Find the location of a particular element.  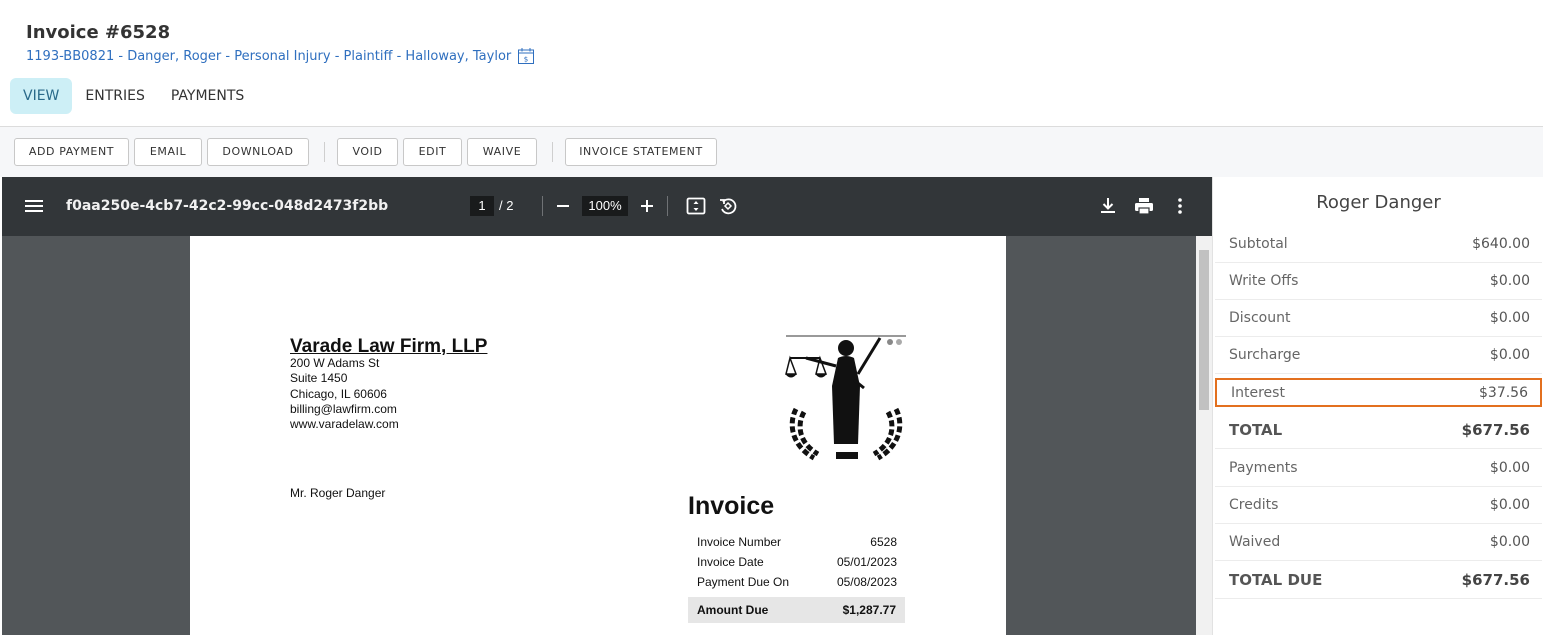

add-payment-button: ADD PAYMENT is located at coordinates (71, 152).